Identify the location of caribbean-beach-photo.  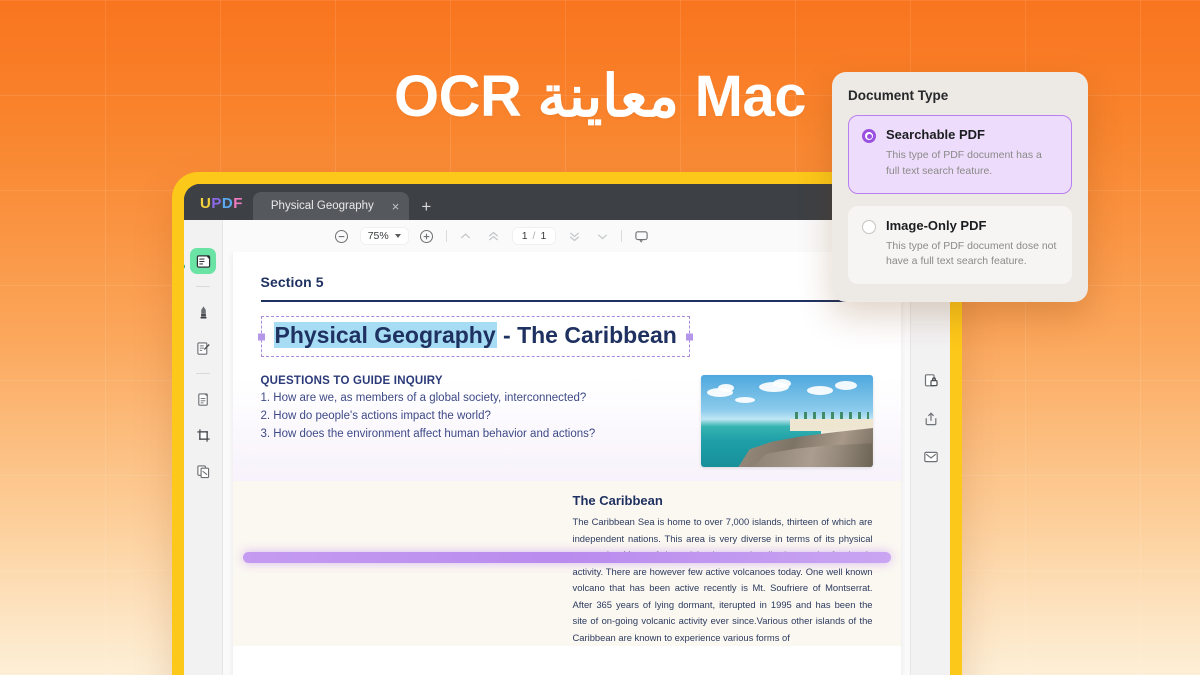
(786, 421).